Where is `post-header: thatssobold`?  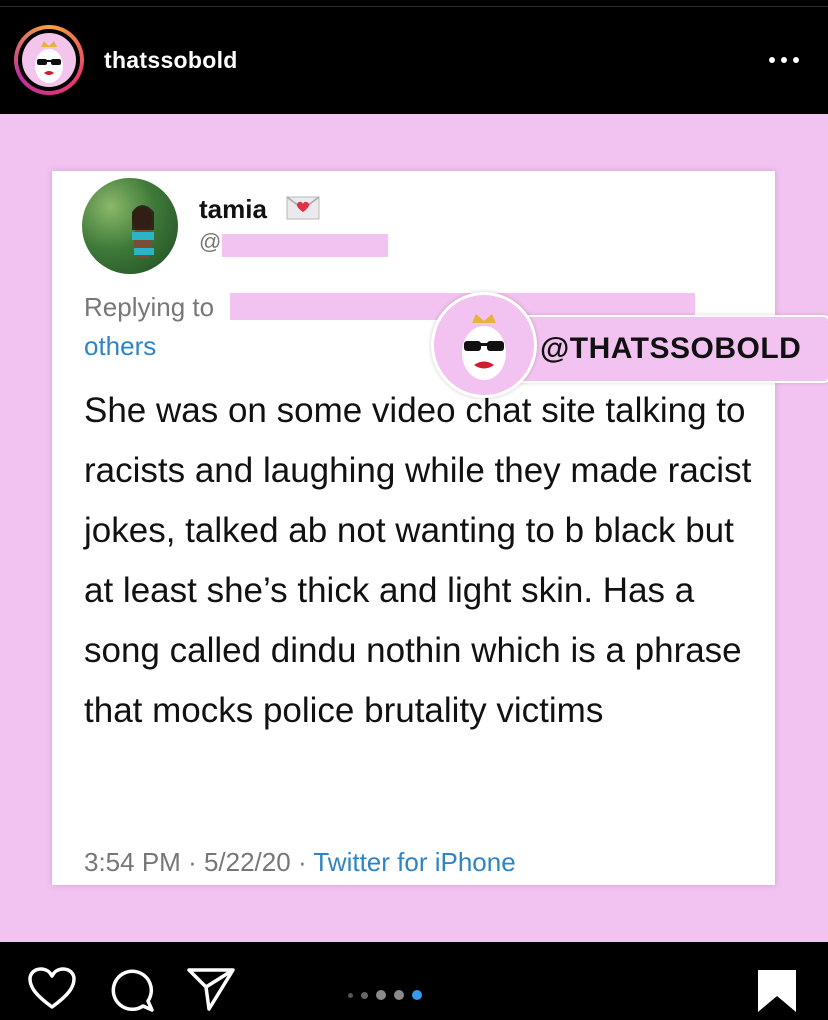 post-header: thatssobold is located at coordinates (414, 57).